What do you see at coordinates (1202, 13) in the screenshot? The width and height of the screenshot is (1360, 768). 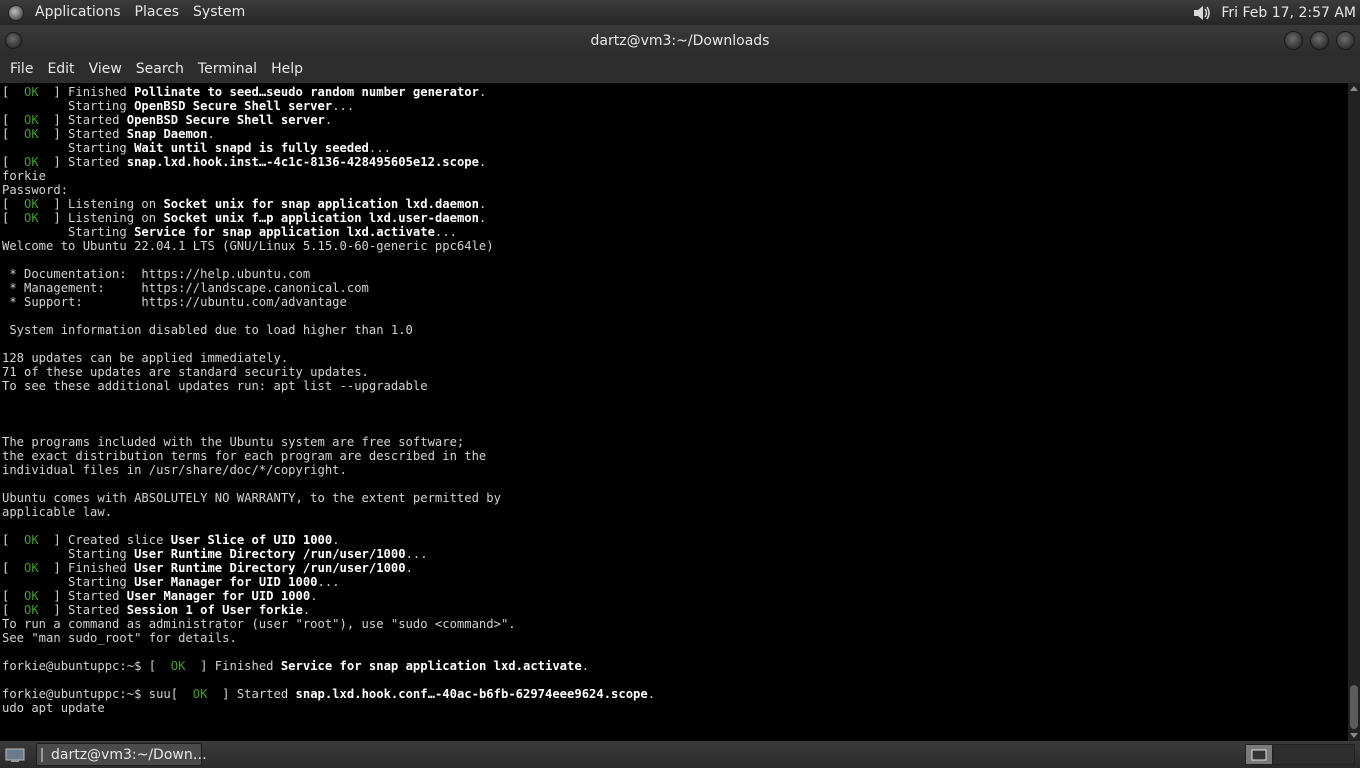 I see `volume-icon` at bounding box center [1202, 13].